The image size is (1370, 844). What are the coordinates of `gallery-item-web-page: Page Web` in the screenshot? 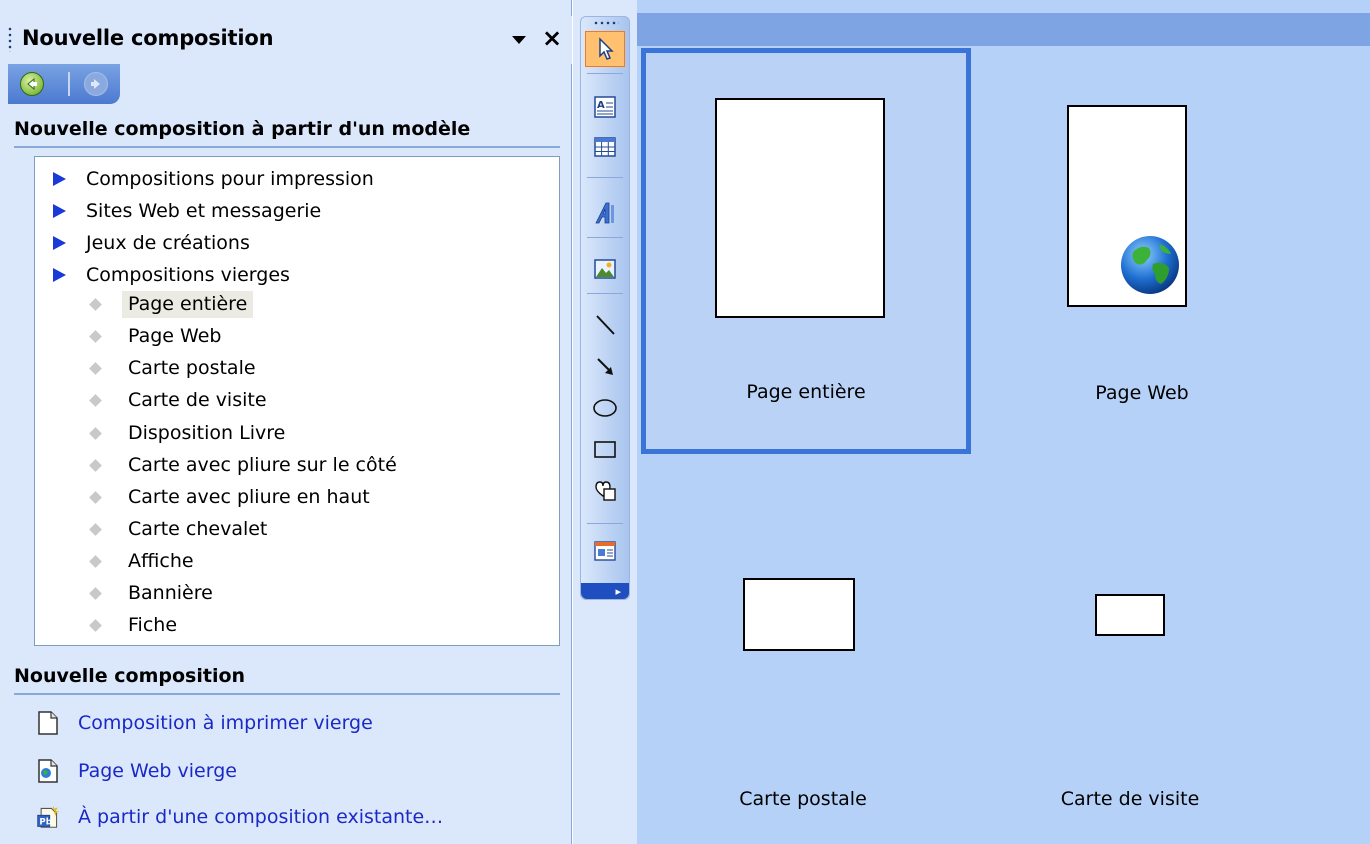 It's located at (1163, 251).